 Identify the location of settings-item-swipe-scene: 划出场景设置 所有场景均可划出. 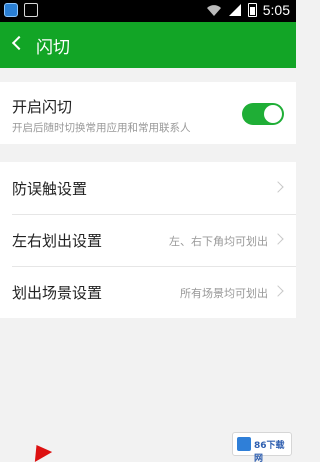
(148, 292).